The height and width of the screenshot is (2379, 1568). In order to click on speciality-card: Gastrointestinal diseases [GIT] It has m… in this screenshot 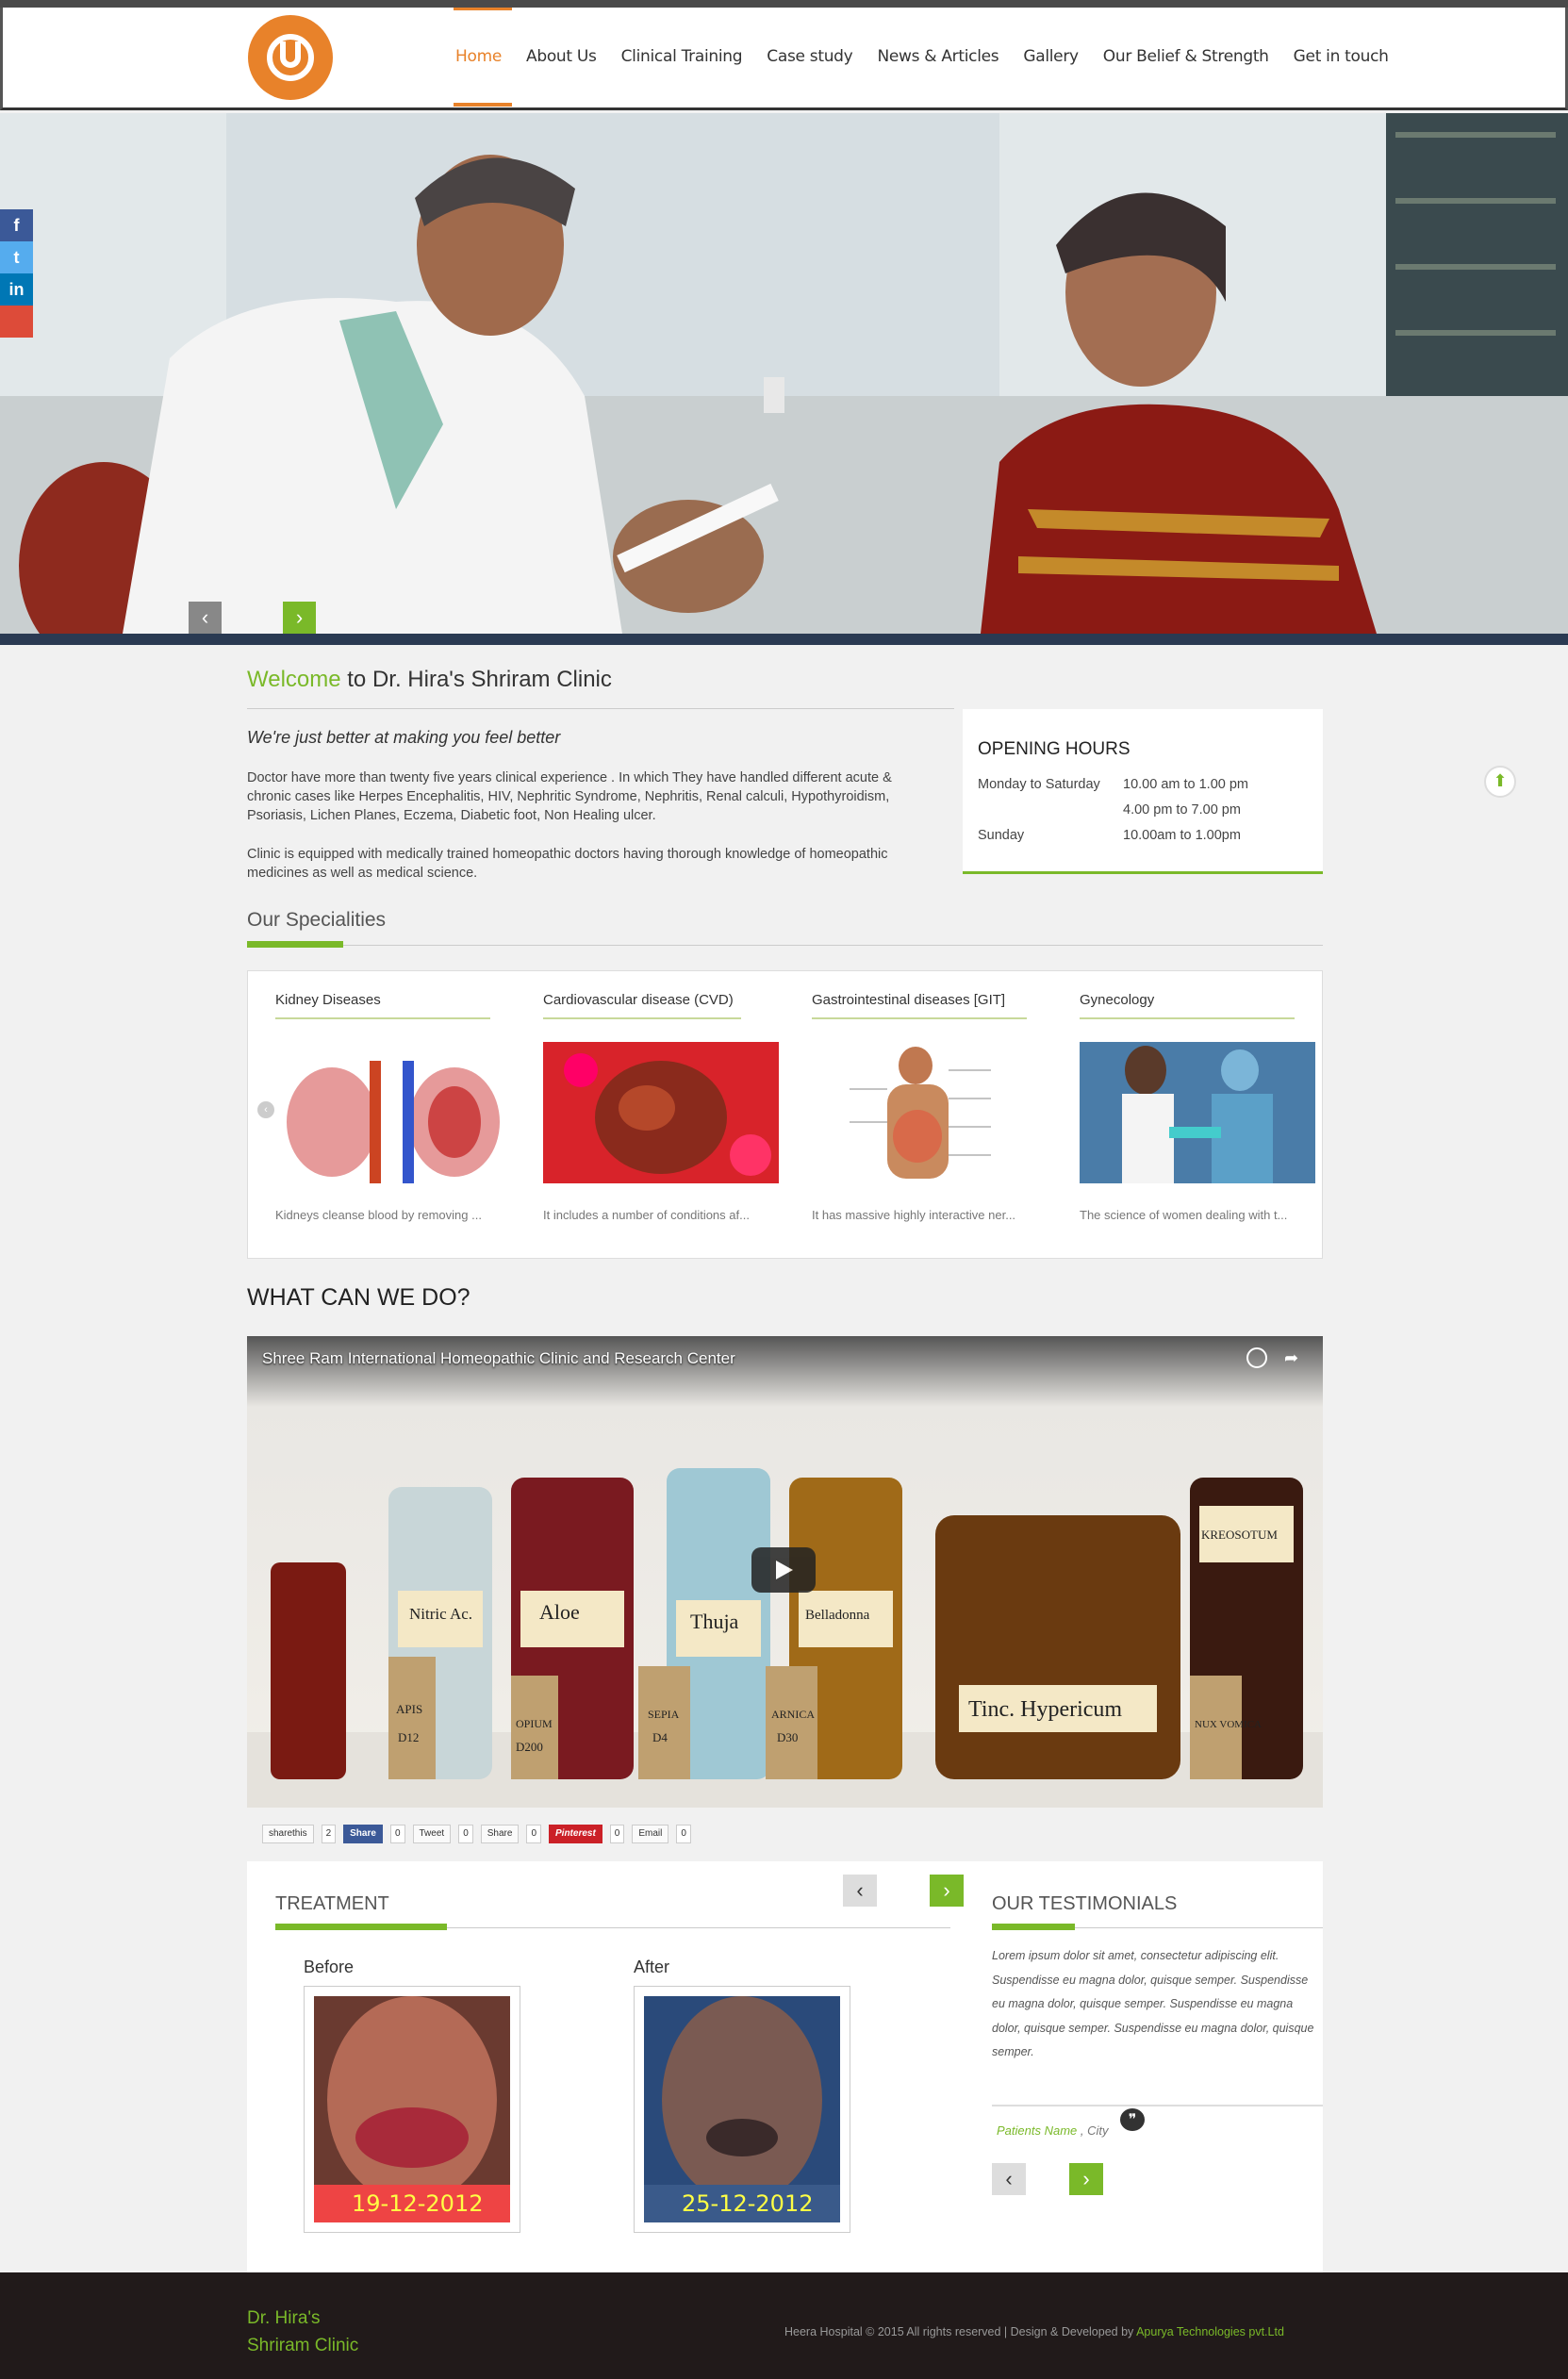, I will do `click(930, 1107)`.